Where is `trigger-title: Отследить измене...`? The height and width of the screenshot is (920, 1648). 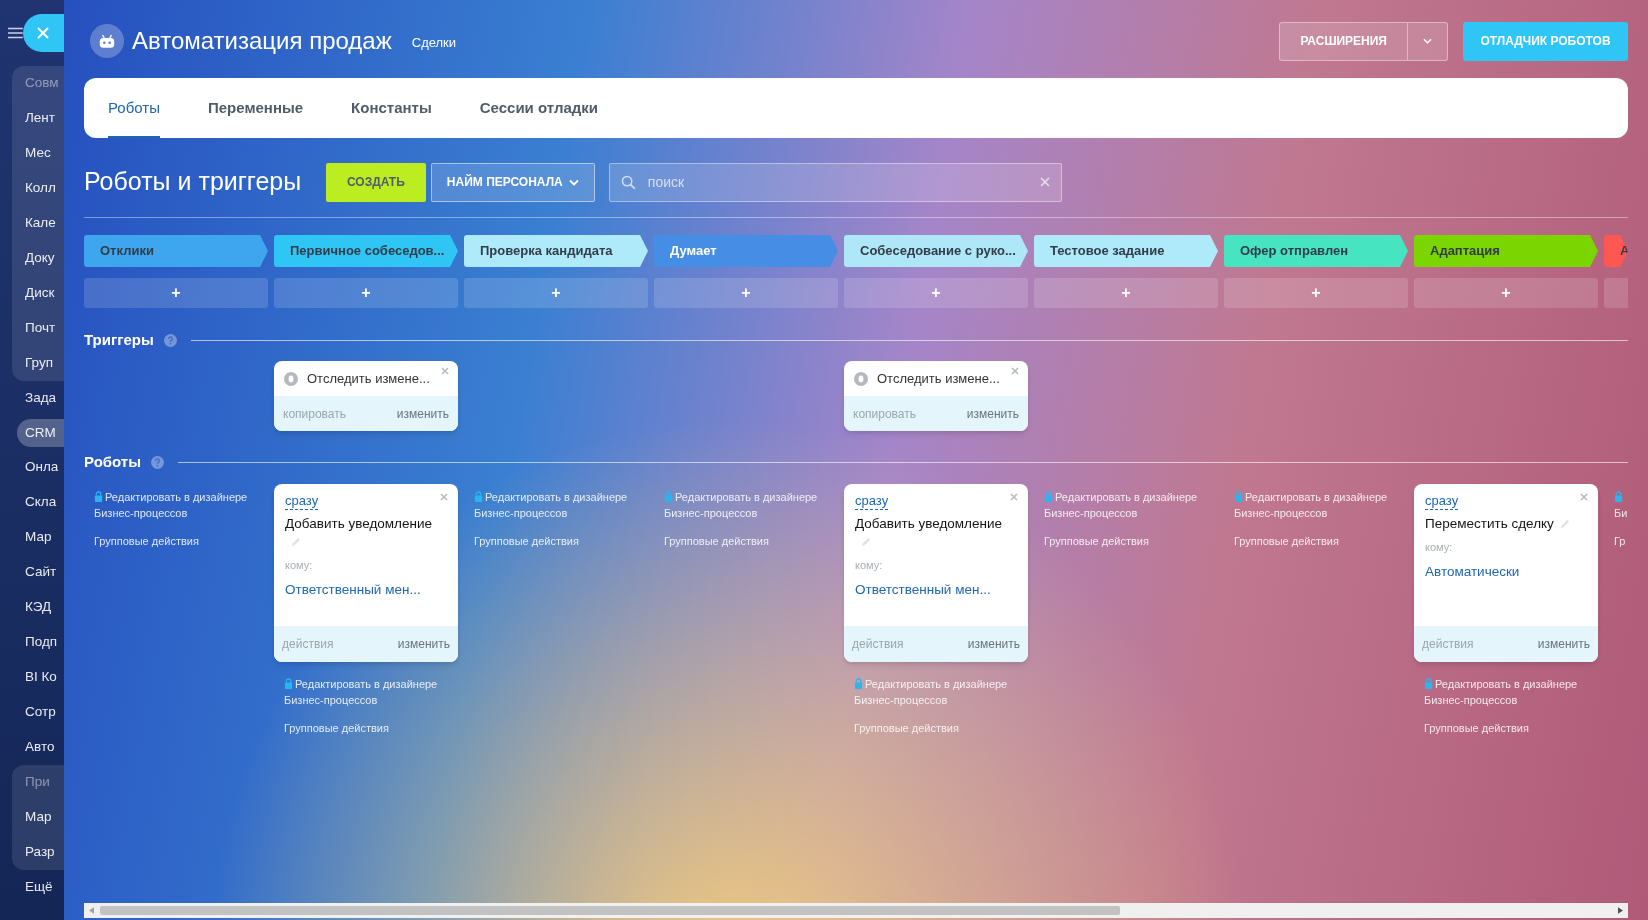 trigger-title: Отследить измене... is located at coordinates (938, 378).